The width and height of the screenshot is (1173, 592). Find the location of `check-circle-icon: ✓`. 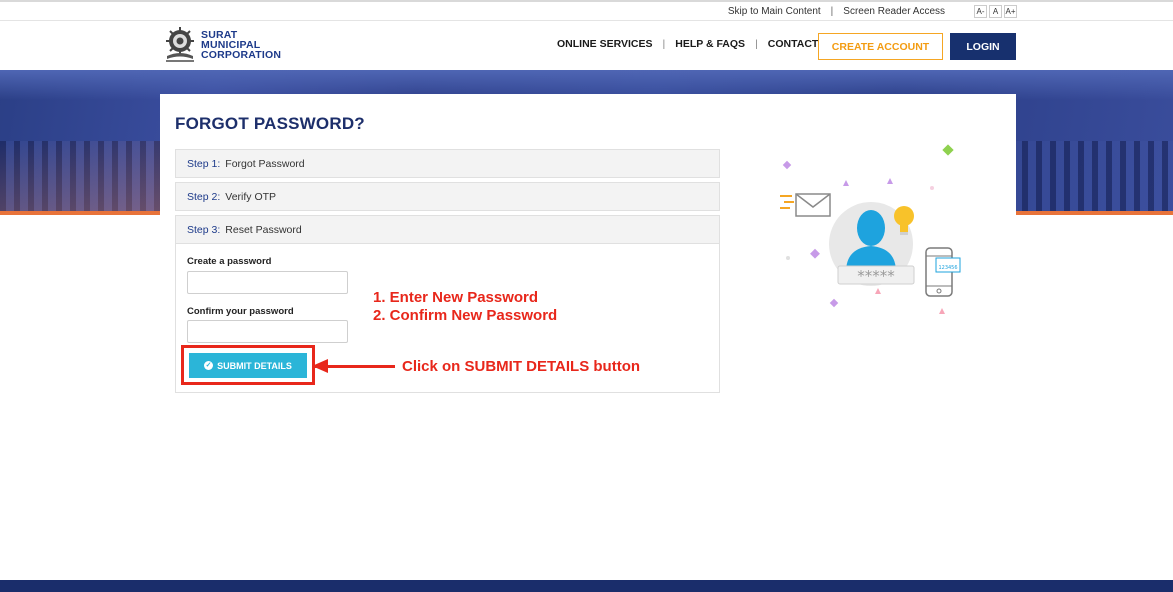

check-circle-icon: ✓ is located at coordinates (209, 365).